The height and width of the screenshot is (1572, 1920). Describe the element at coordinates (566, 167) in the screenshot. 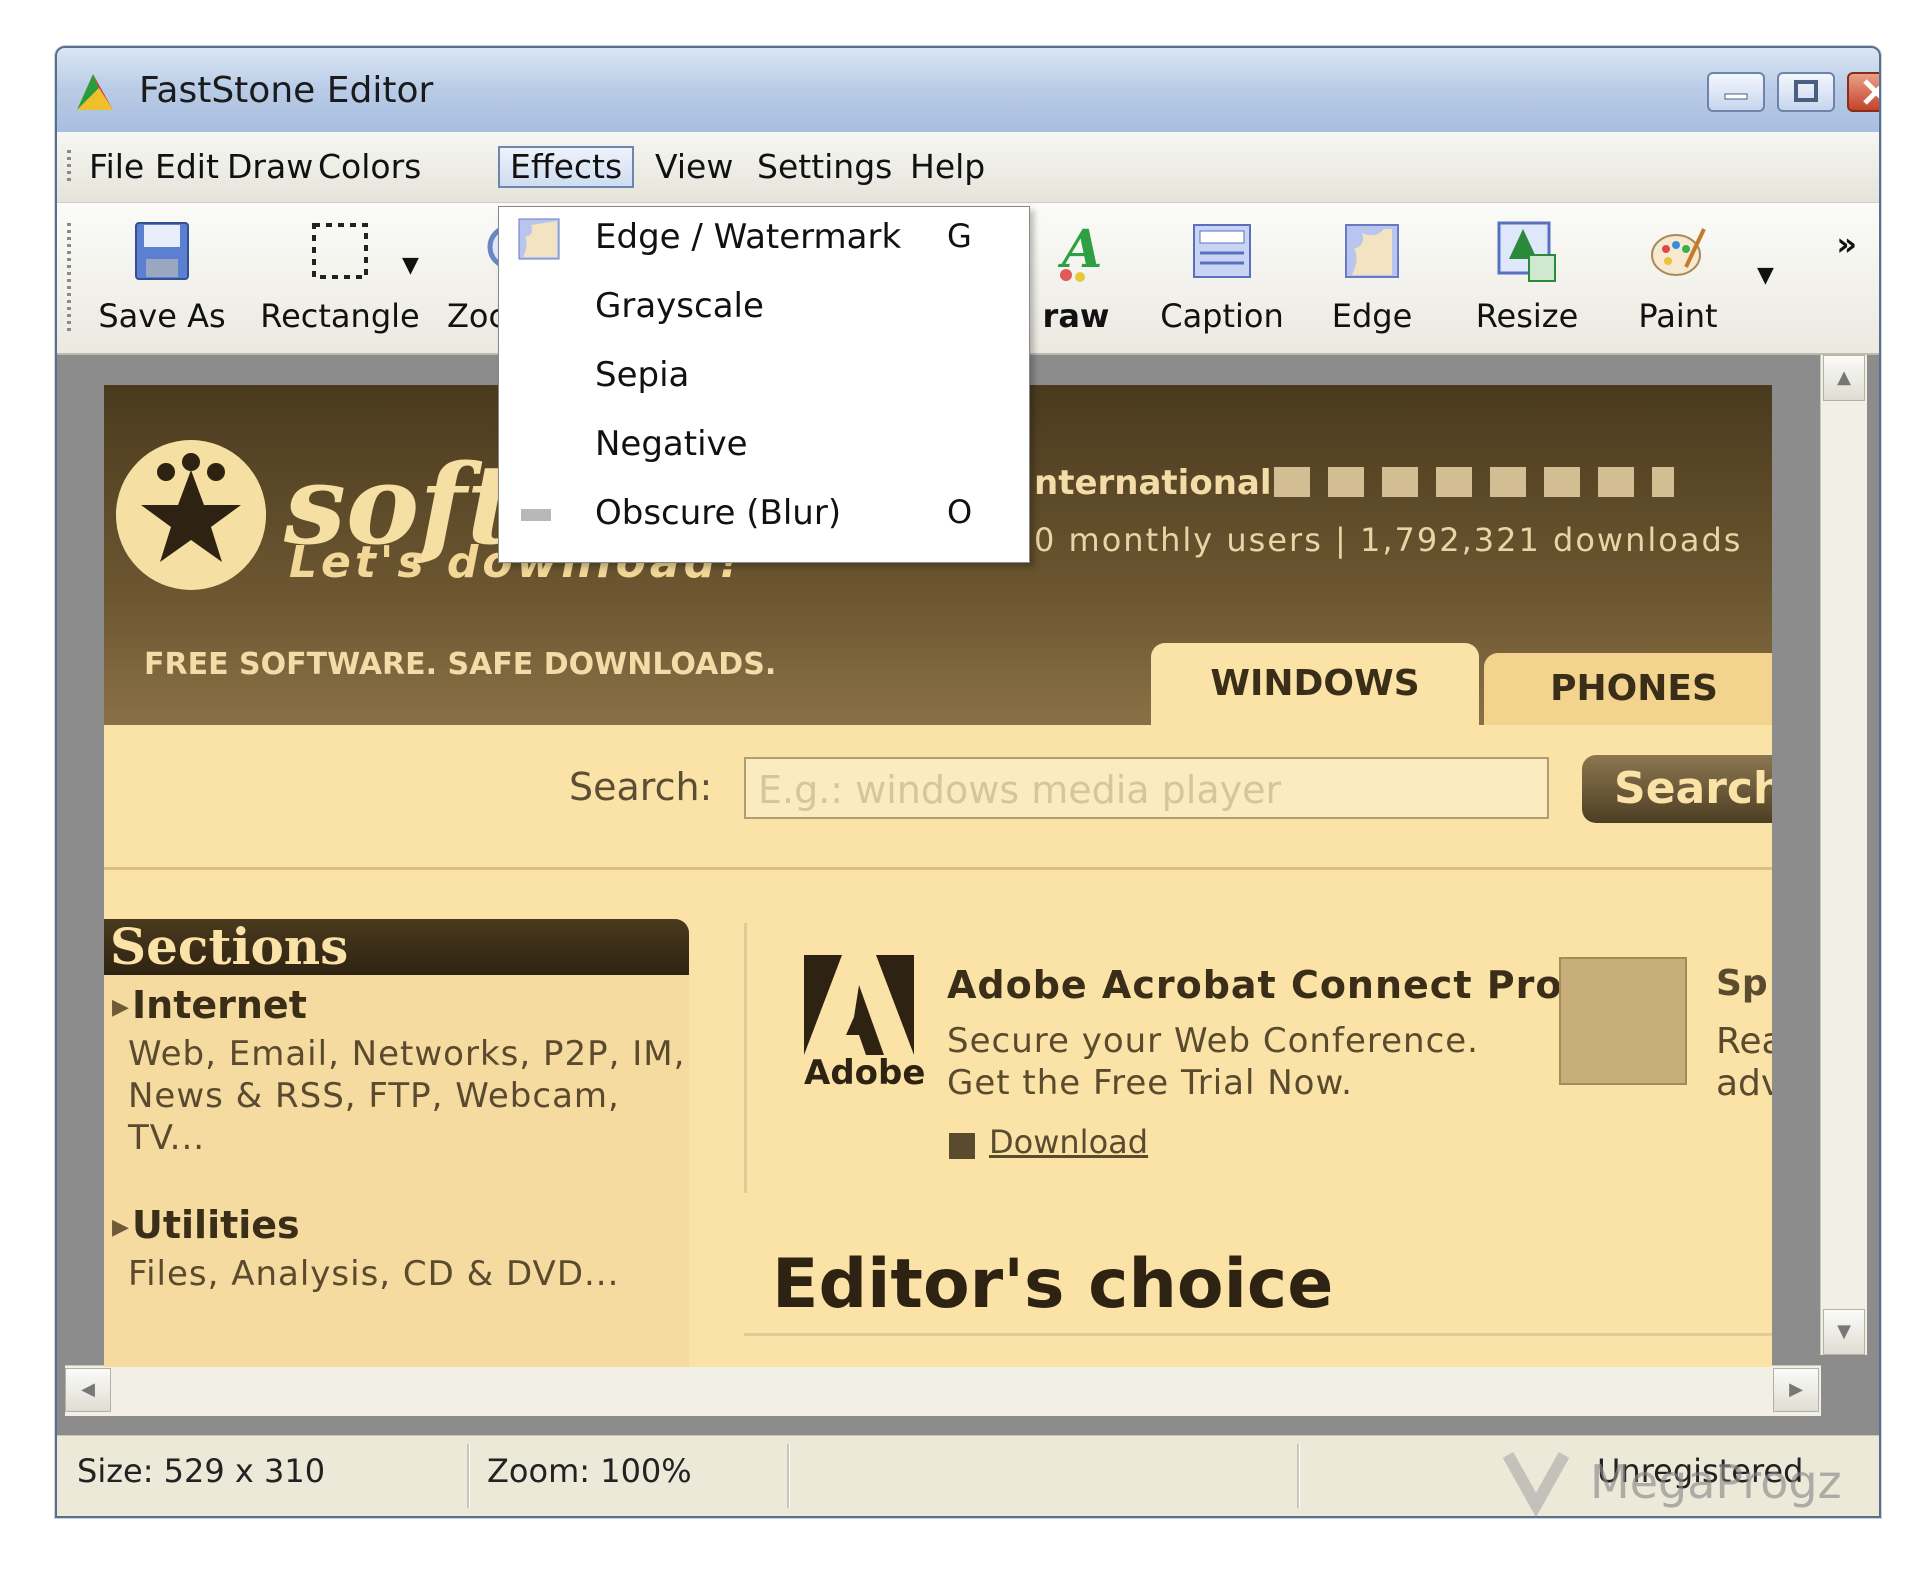

I see `menu-effects: Effects` at that location.